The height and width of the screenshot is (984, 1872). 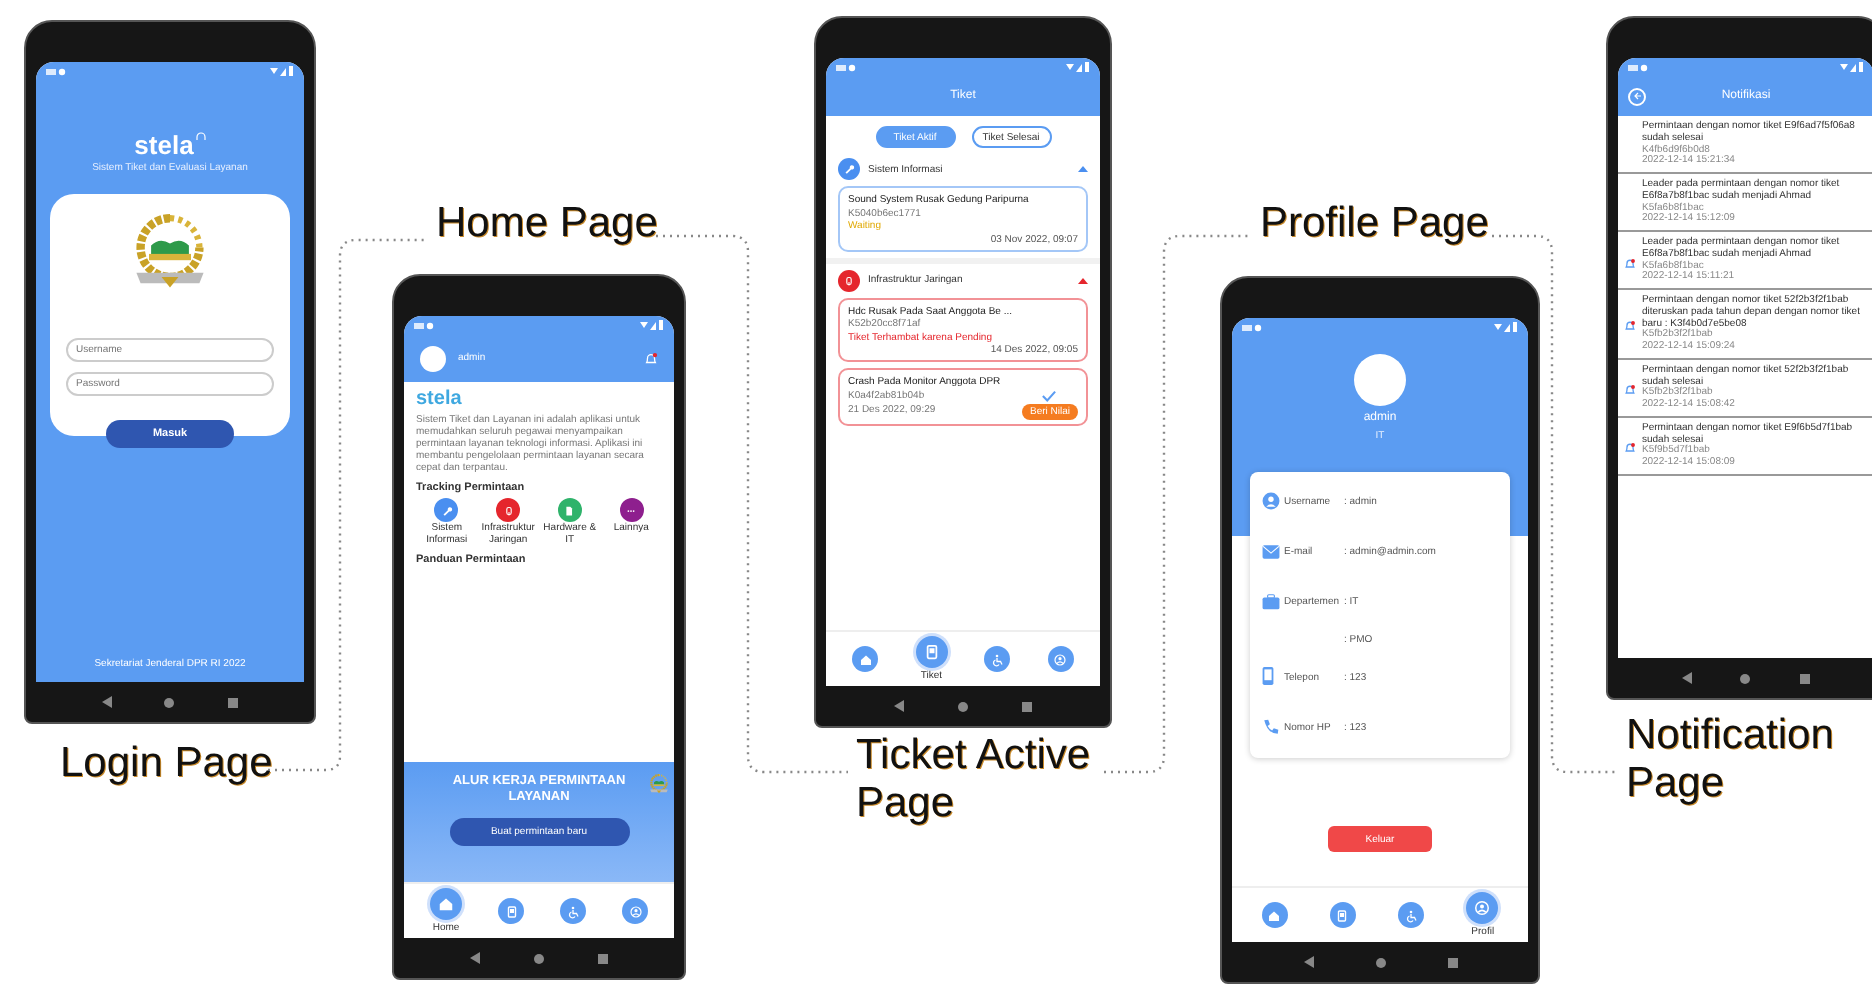 I want to click on headset-icon, so click(x=200, y=138).